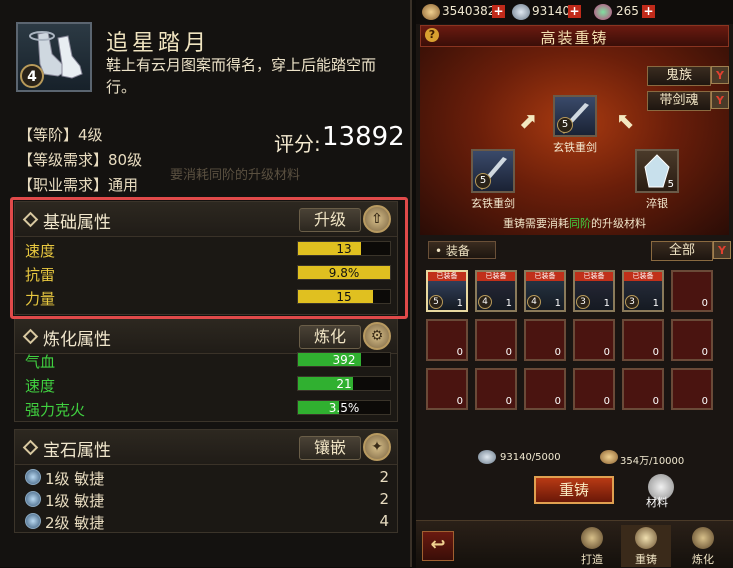 The image size is (733, 568). I want to click on back-button: ↩, so click(438, 546).